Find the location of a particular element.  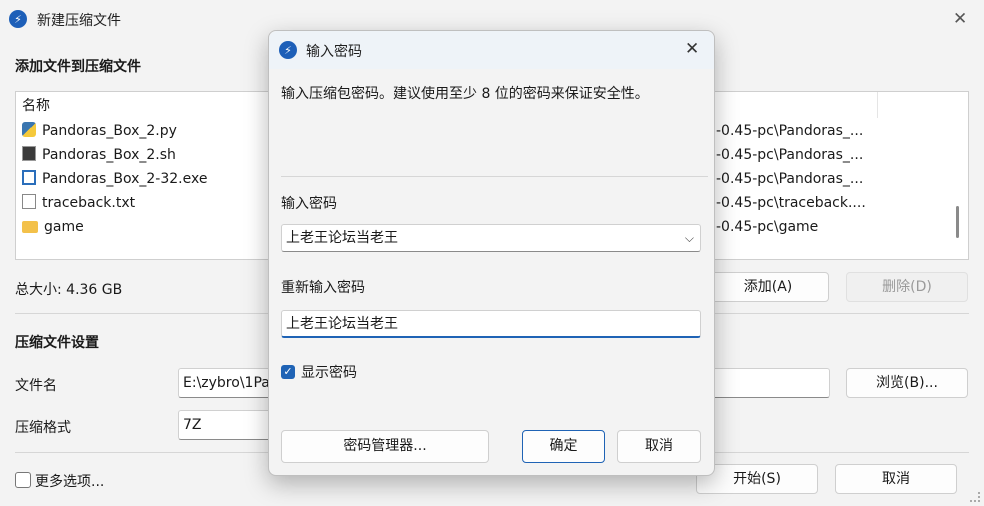

list-item-path: -0.45-pc\game is located at coordinates (767, 227).